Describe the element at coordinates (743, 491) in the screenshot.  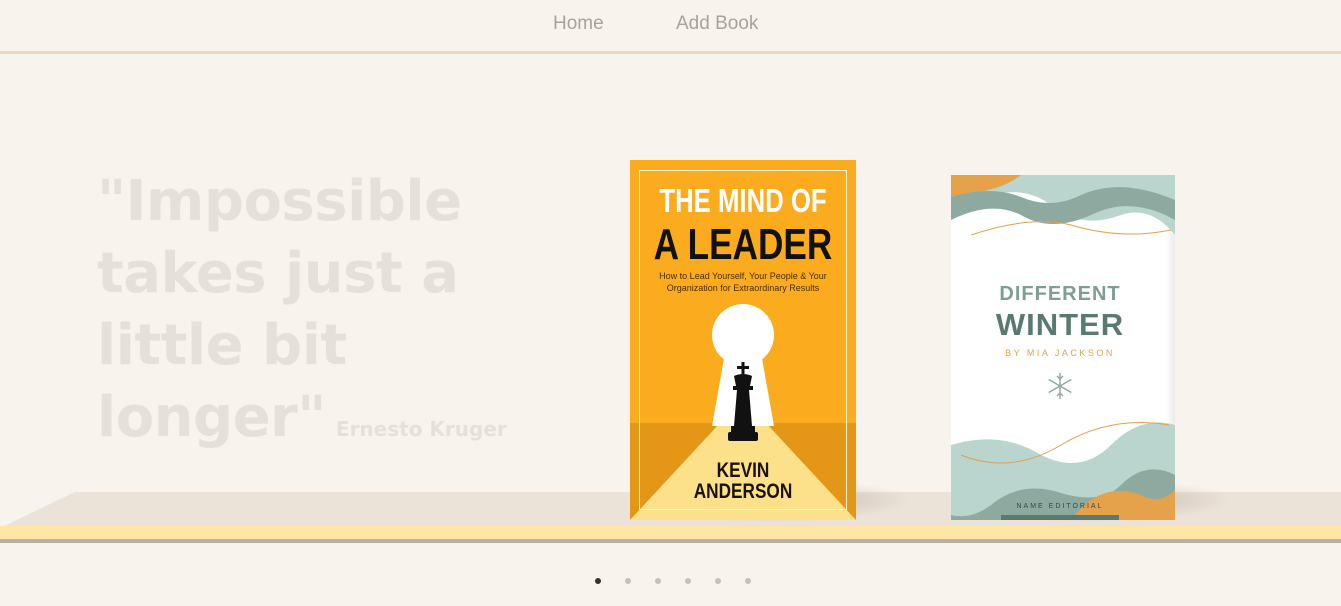
I see `book-author-line2: ANDERSON` at that location.